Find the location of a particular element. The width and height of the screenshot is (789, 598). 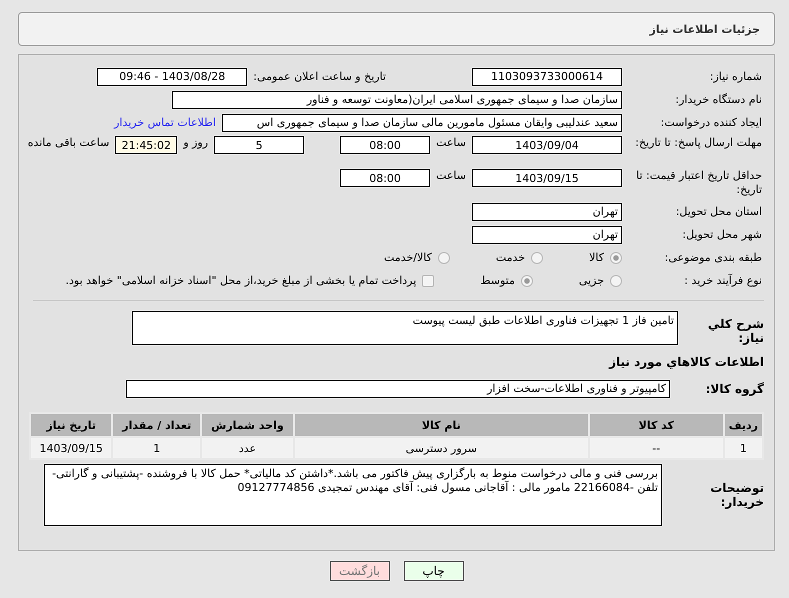

city-field: تهران is located at coordinates (547, 235).